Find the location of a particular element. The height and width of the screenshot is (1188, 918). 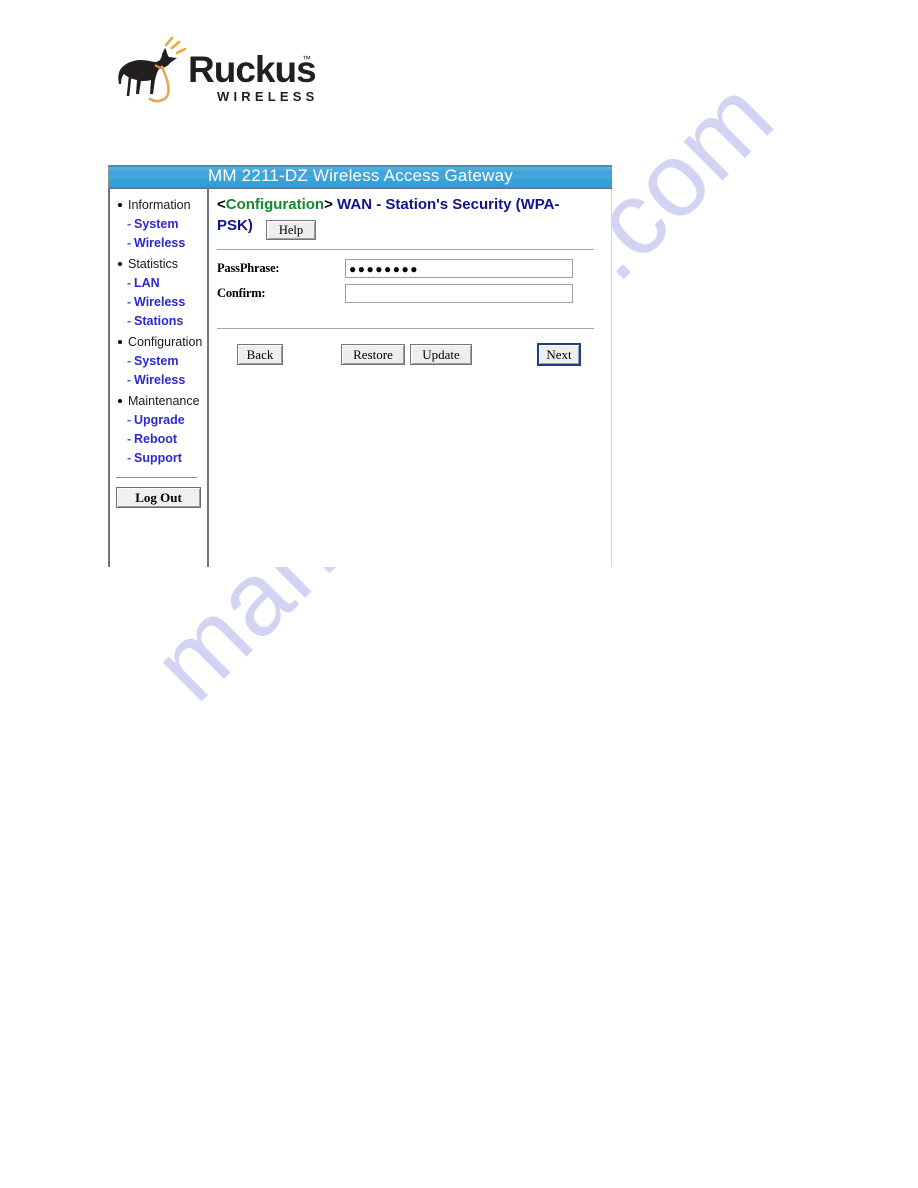

confirm-label: Confirm: is located at coordinates (241, 293).